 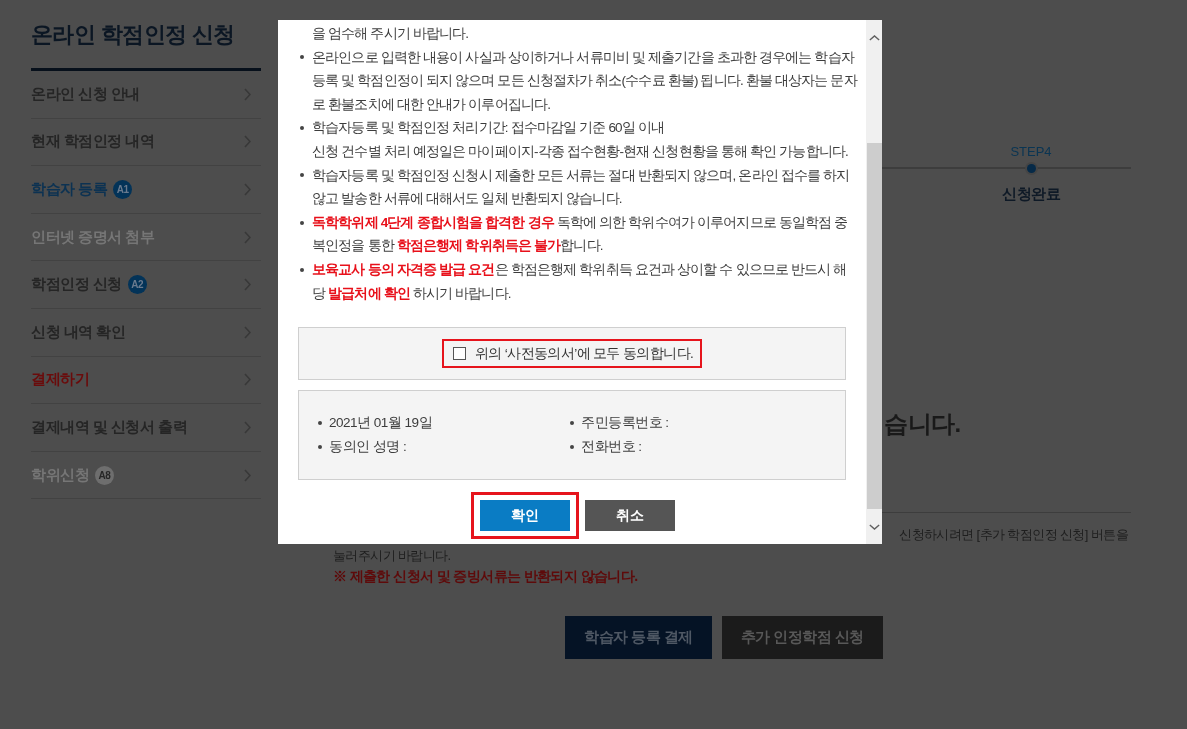 I want to click on notice-paragraph: 보육교사 등의 자격증 발급 요건은 학점은행제 학위취득 요건과 상이할 수 있으므로 반드시 해당 발급처에 확인 하시기 바랍니다., so click(x=580, y=281).